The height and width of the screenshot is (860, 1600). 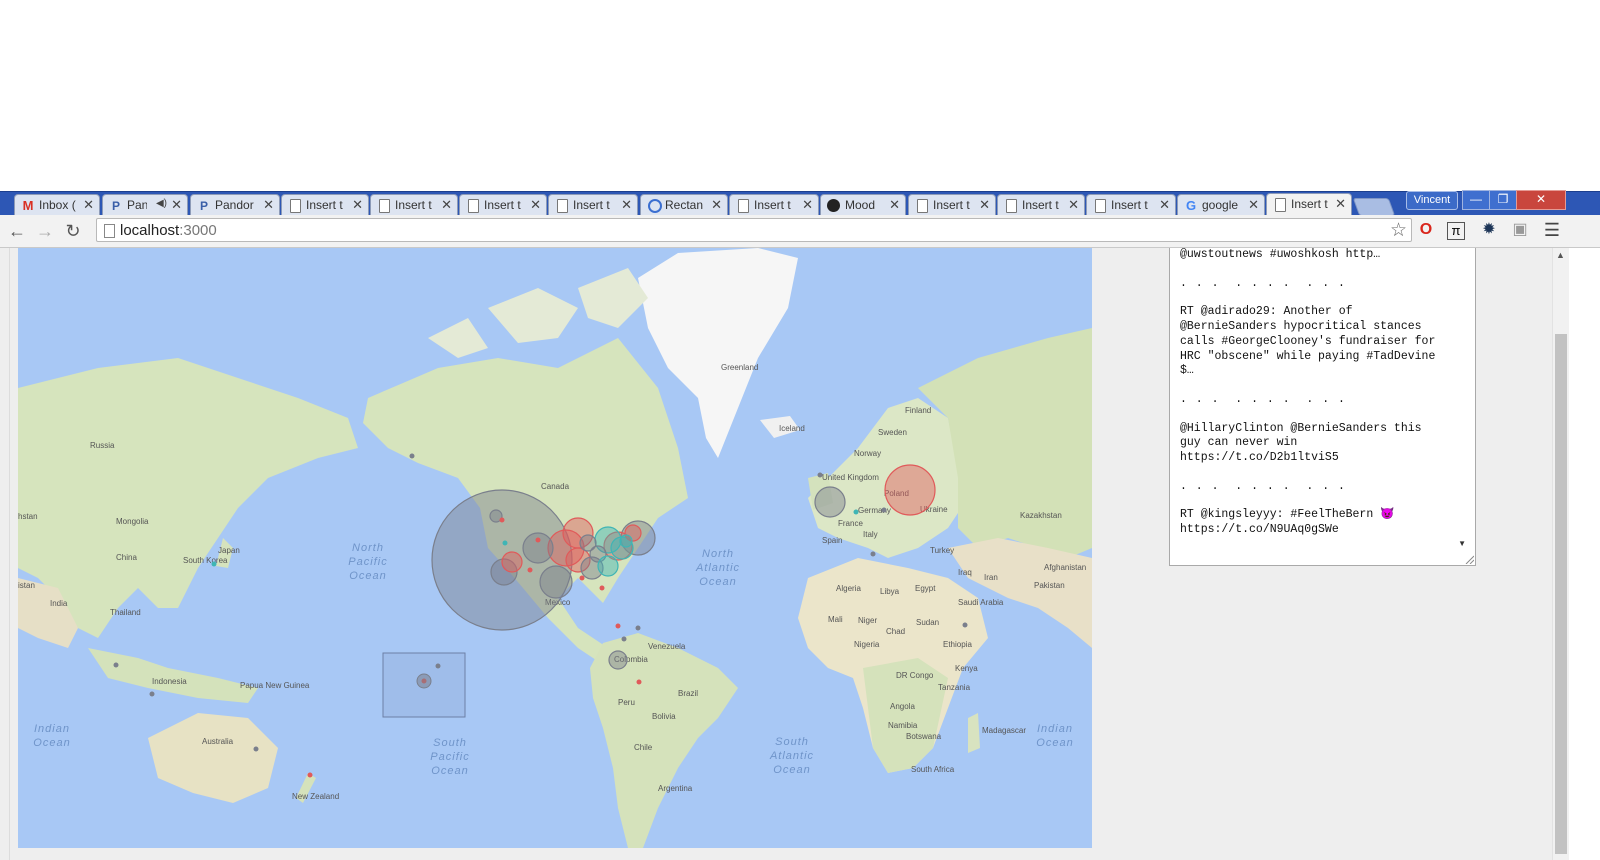 What do you see at coordinates (218, 741) in the screenshot?
I see `map-place-label: Australia` at bounding box center [218, 741].